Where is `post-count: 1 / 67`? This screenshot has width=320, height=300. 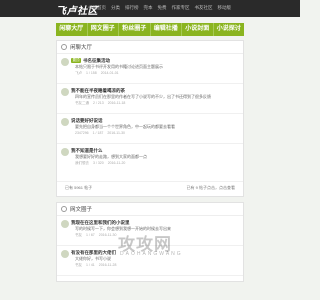
post-count: 1 / 67 is located at coordinates (90, 235).